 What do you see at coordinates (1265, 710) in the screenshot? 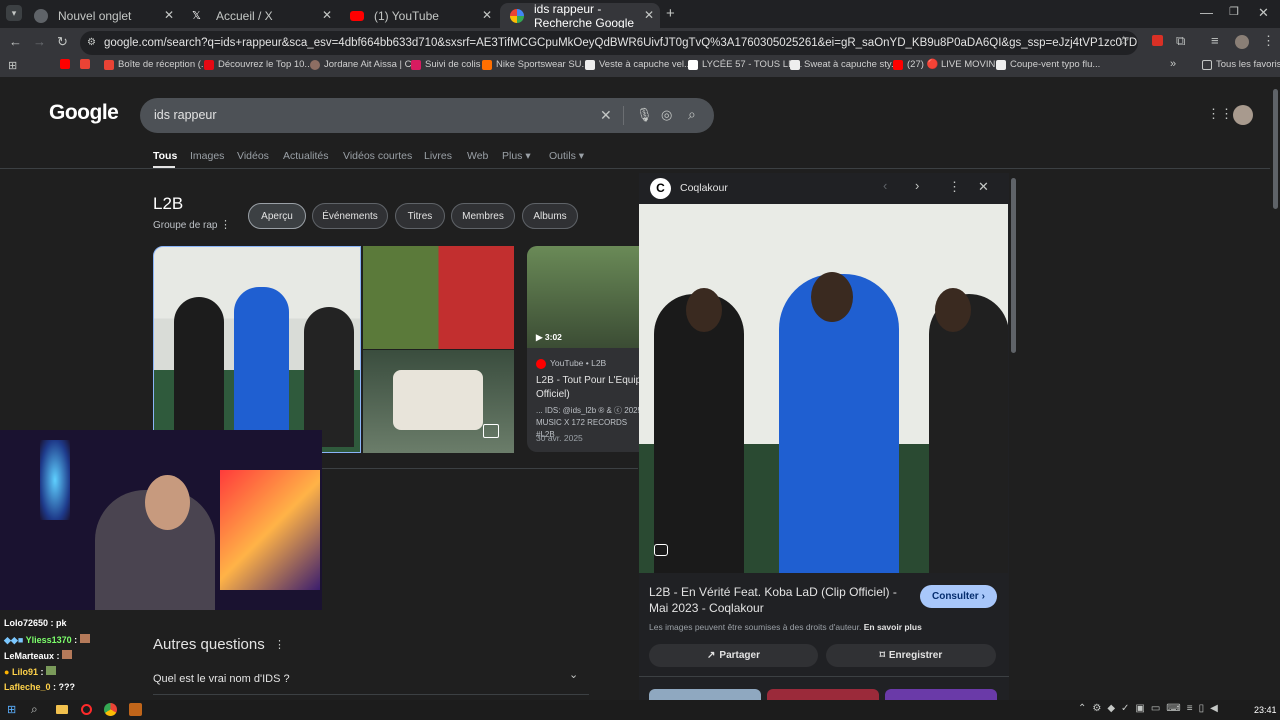
I see `clock: 23:41` at bounding box center [1265, 710].